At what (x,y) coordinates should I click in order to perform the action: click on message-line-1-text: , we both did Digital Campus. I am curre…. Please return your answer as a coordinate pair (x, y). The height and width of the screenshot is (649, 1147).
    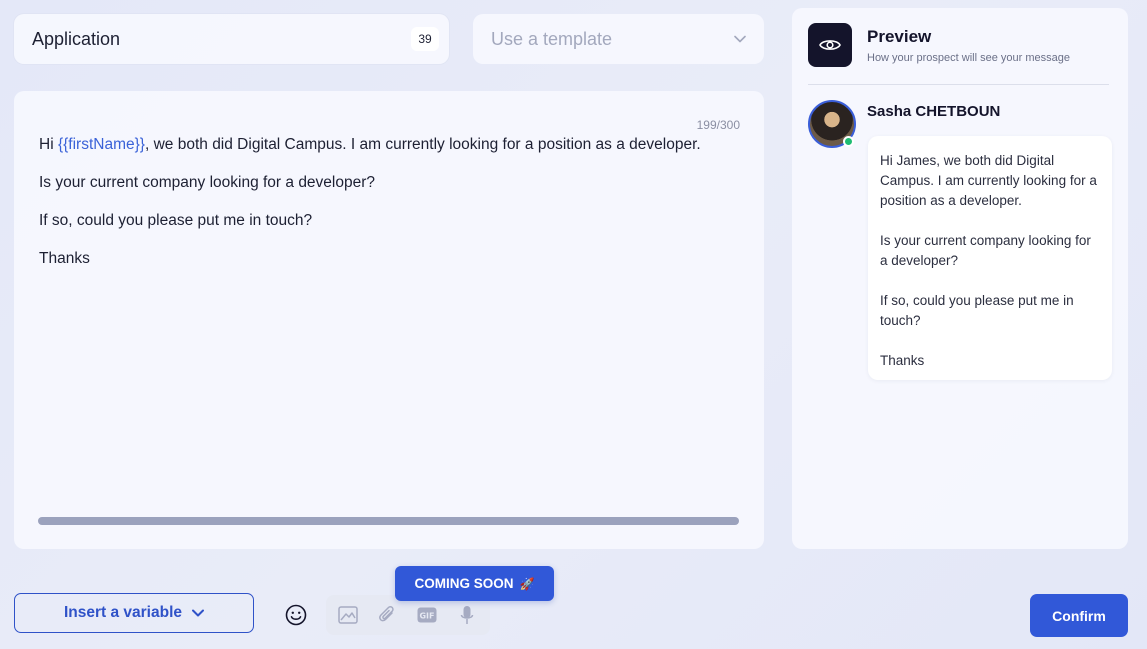
    Looking at the image, I should click on (422, 144).